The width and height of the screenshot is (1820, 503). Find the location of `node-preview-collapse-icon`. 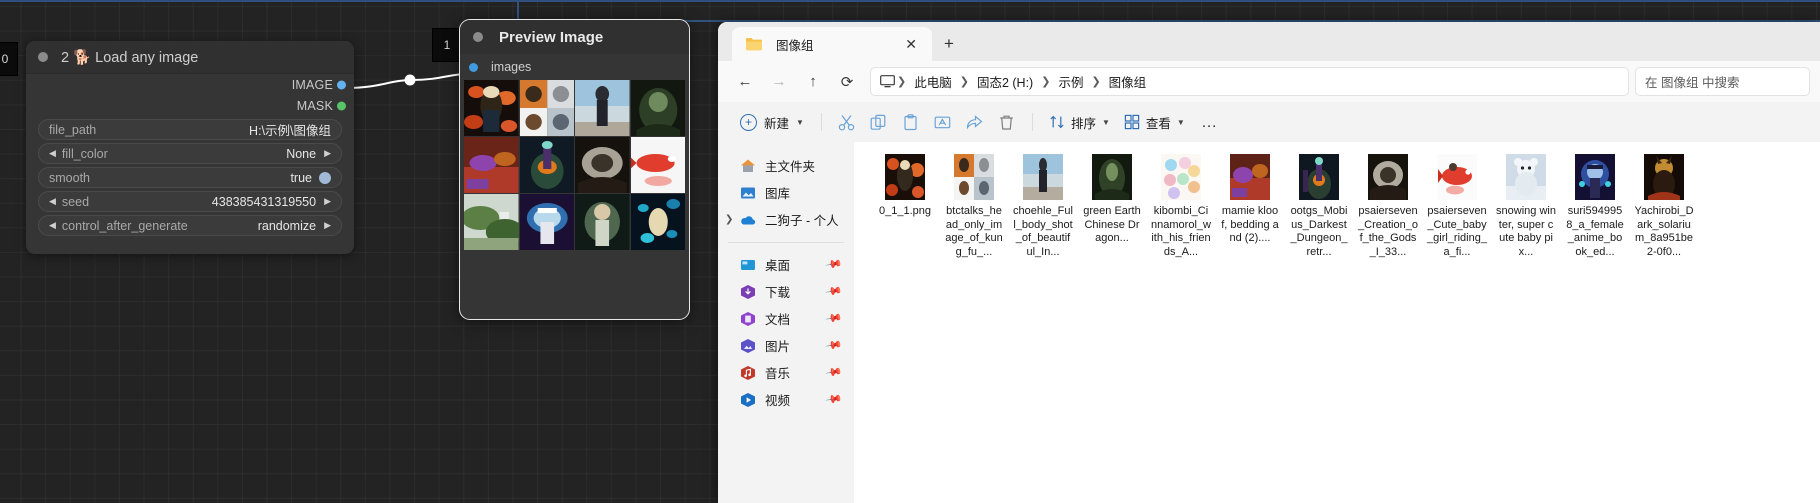

node-preview-collapse-icon is located at coordinates (478, 37).